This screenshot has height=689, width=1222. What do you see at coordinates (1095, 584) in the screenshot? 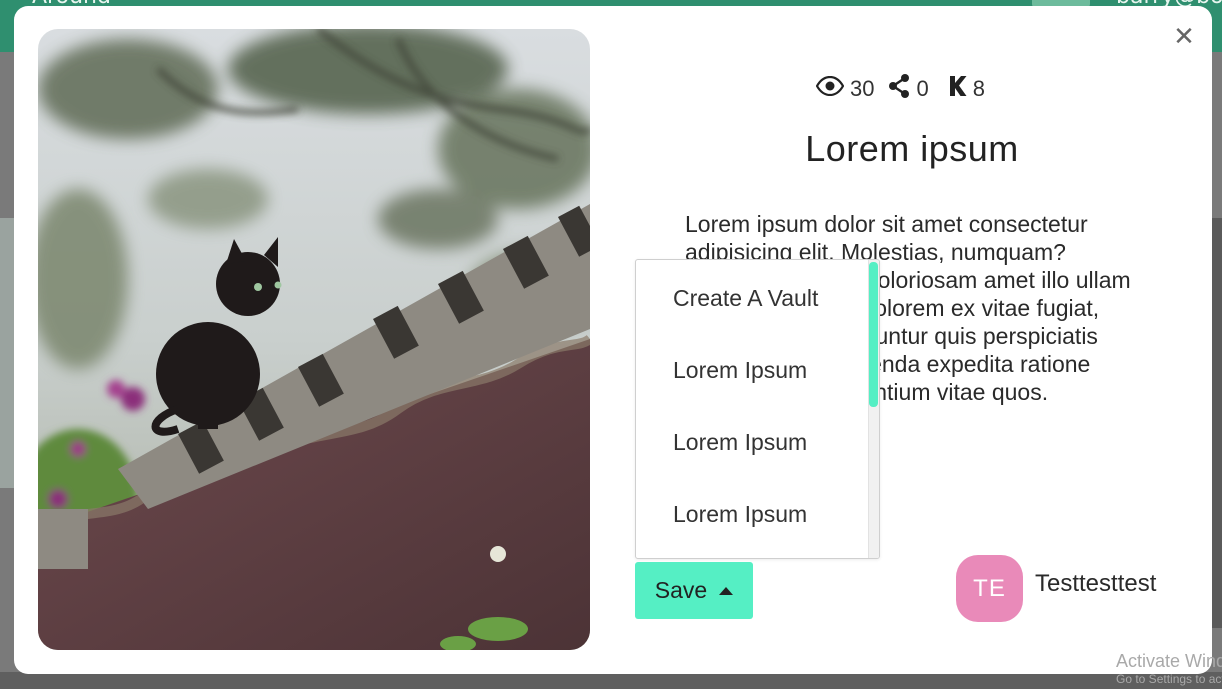
I see `creator-name: Testtesttest` at bounding box center [1095, 584].